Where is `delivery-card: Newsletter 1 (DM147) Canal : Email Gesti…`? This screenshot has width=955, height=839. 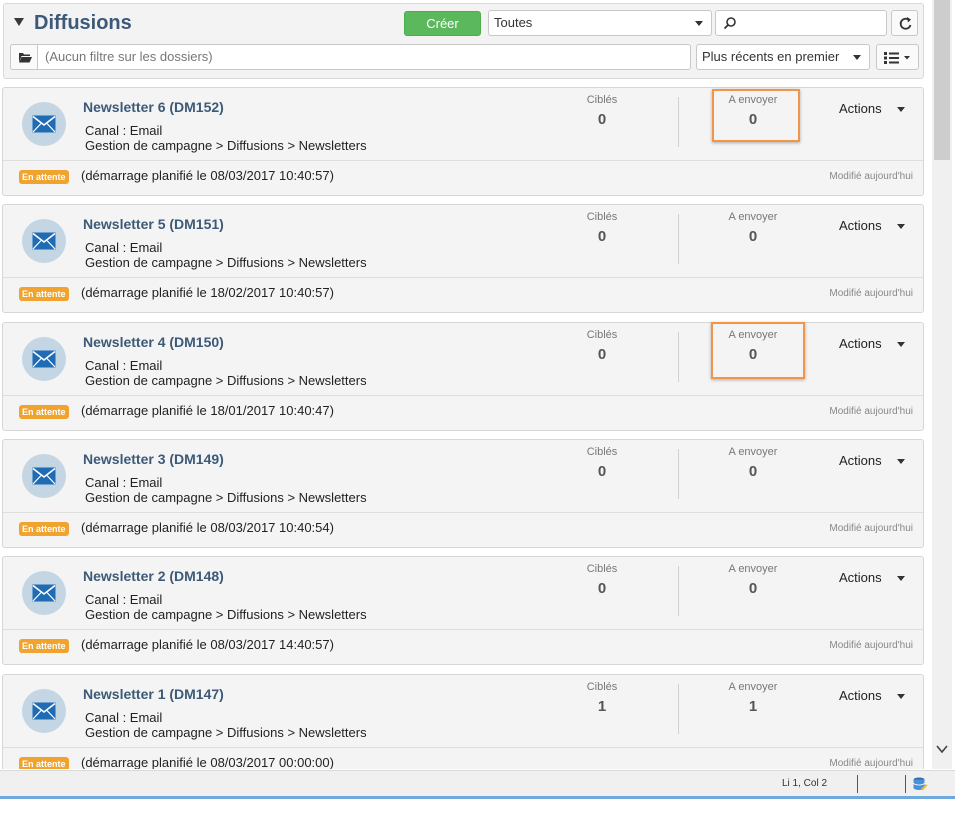 delivery-card: Newsletter 1 (DM147) Canal : Email Gesti… is located at coordinates (463, 721).